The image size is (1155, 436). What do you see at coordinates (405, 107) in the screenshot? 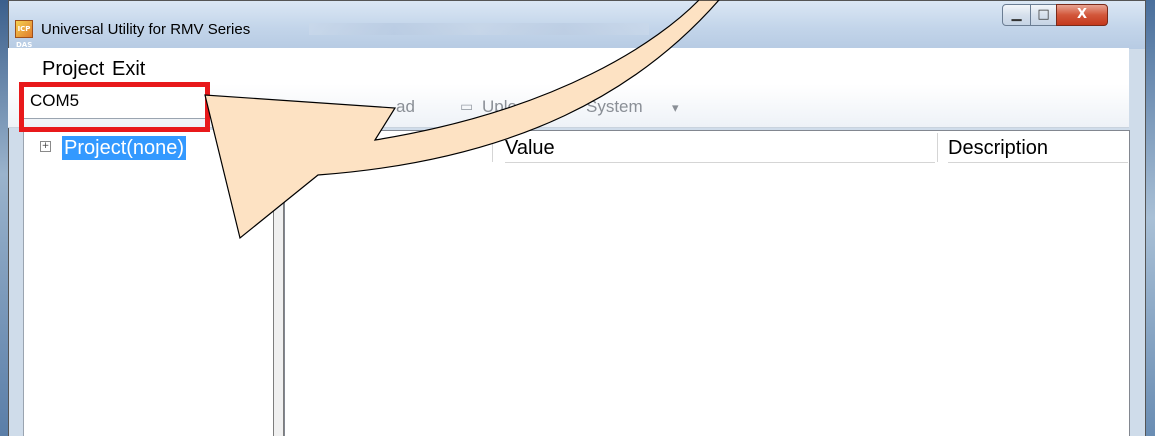
I see `download-button: ad` at bounding box center [405, 107].